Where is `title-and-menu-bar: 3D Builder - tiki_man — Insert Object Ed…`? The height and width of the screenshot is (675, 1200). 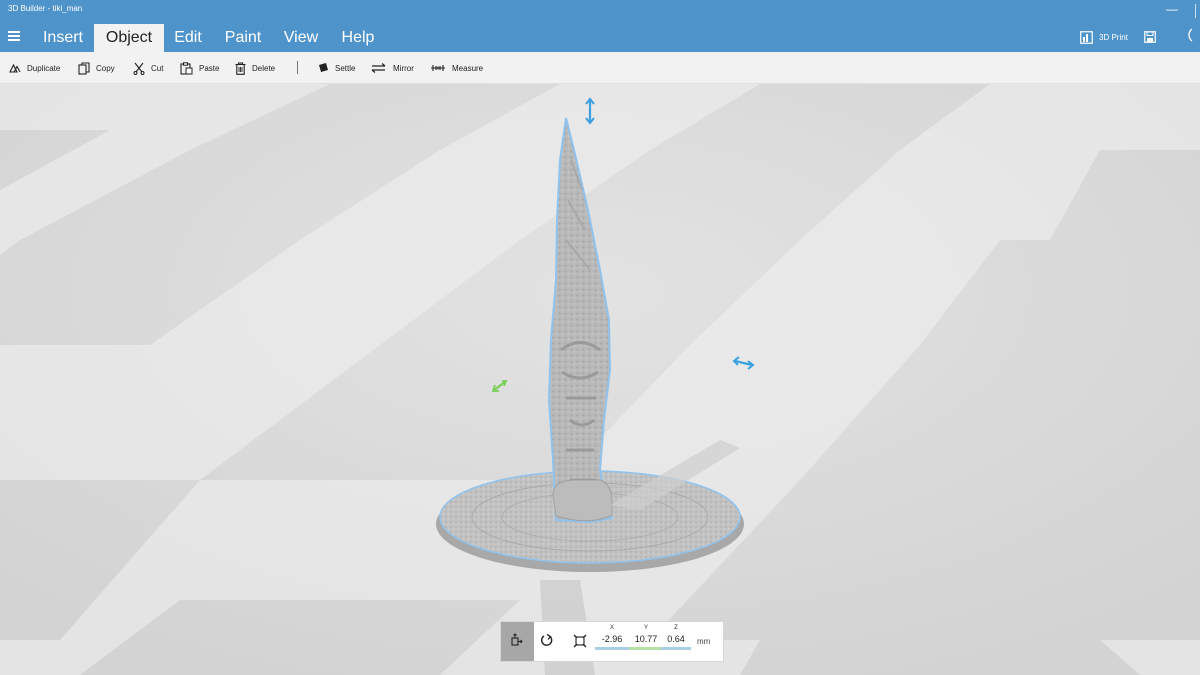 title-and-menu-bar: 3D Builder - tiki_man — Insert Object Ed… is located at coordinates (600, 26).